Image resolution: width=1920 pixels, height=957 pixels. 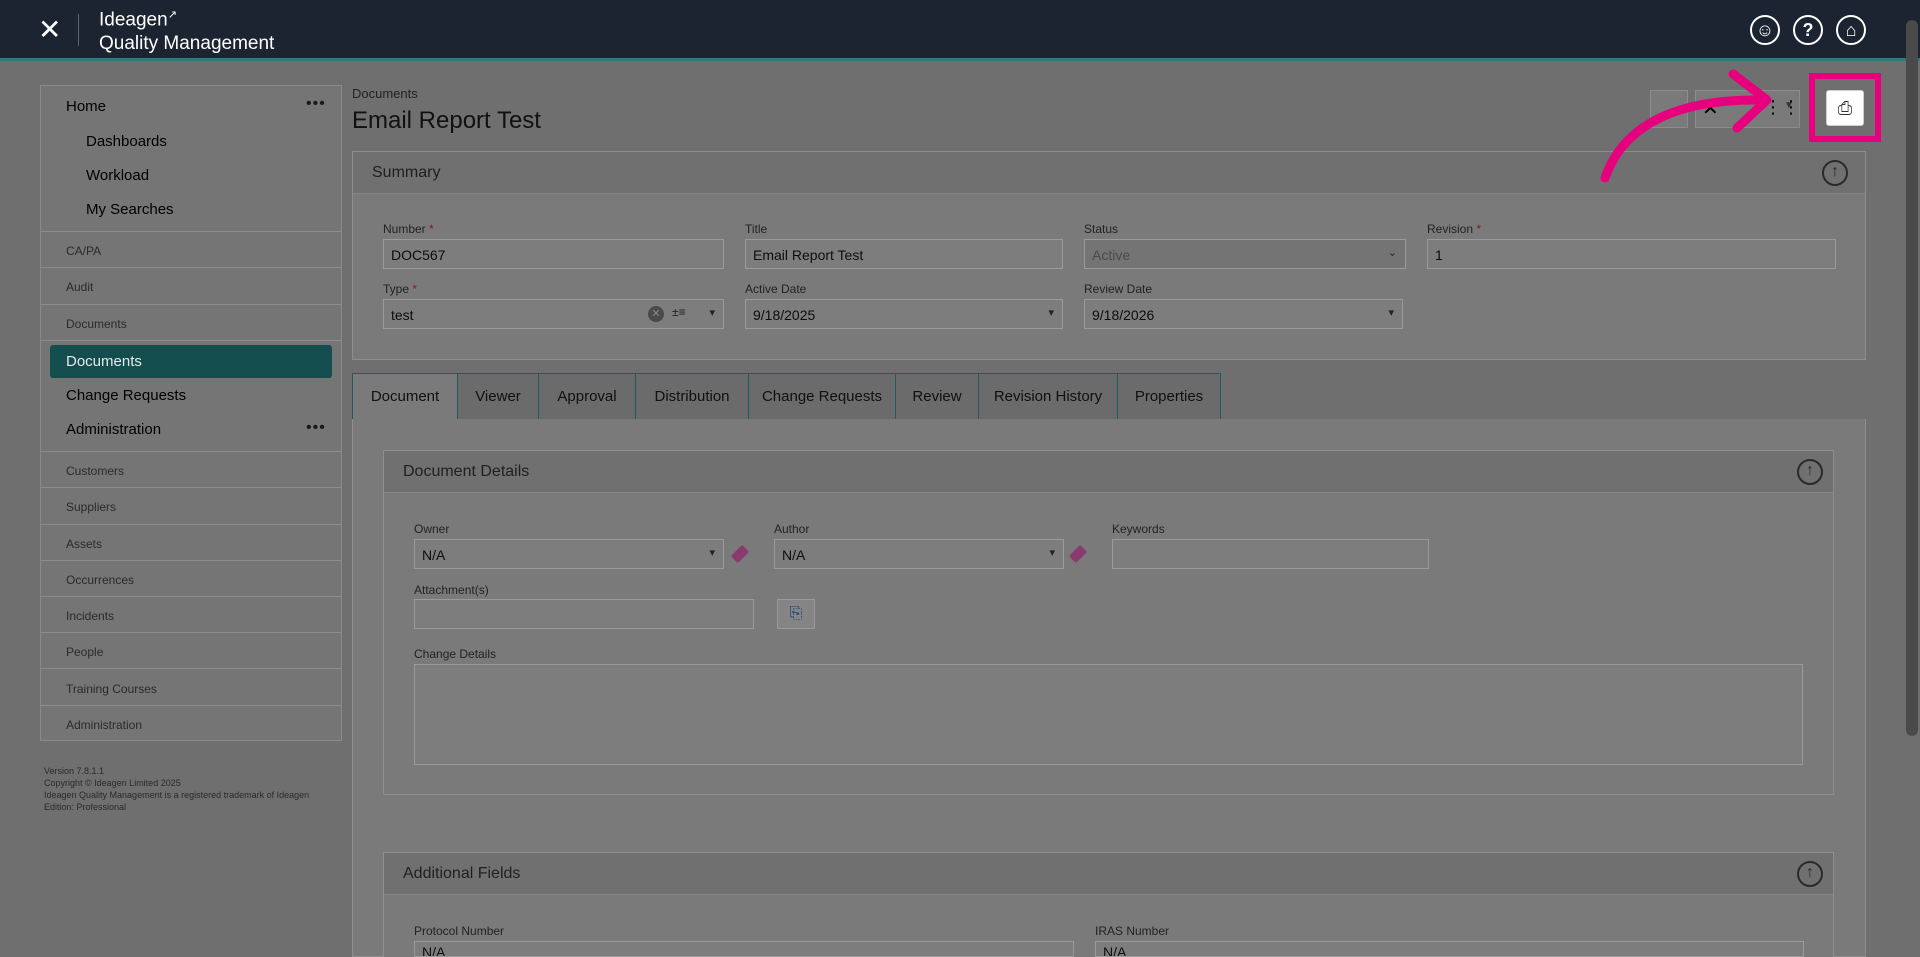 I want to click on sidebar-section-people: People, so click(x=216, y=652).